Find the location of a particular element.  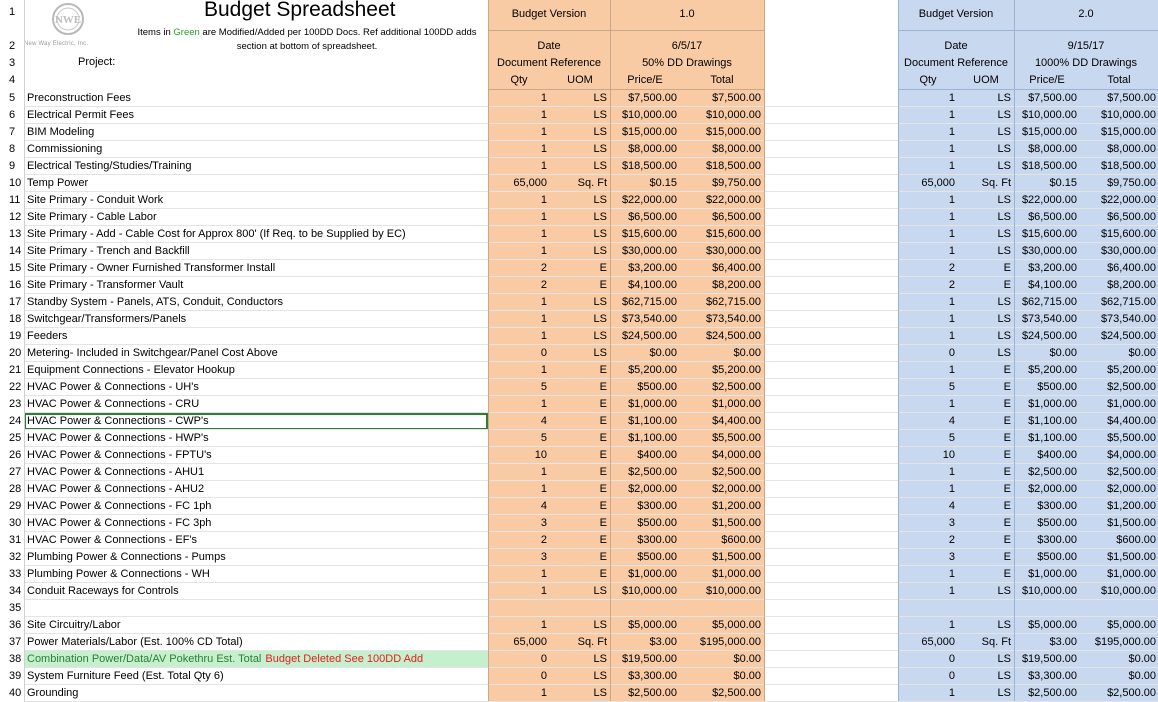

price-a-cell: $62,715.00 is located at coordinates (645, 302).